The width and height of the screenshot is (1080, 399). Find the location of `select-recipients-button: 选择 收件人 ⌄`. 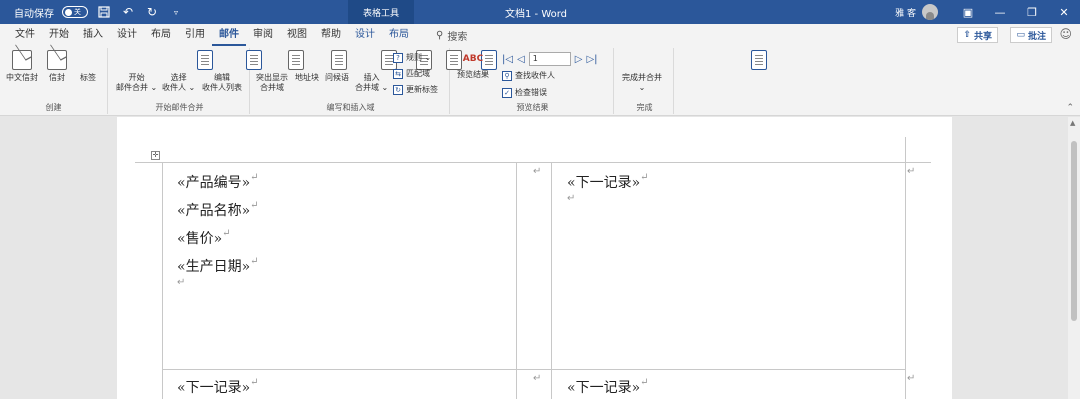

select-recipients-button: 选择 收件人 ⌄ is located at coordinates (233, 71).